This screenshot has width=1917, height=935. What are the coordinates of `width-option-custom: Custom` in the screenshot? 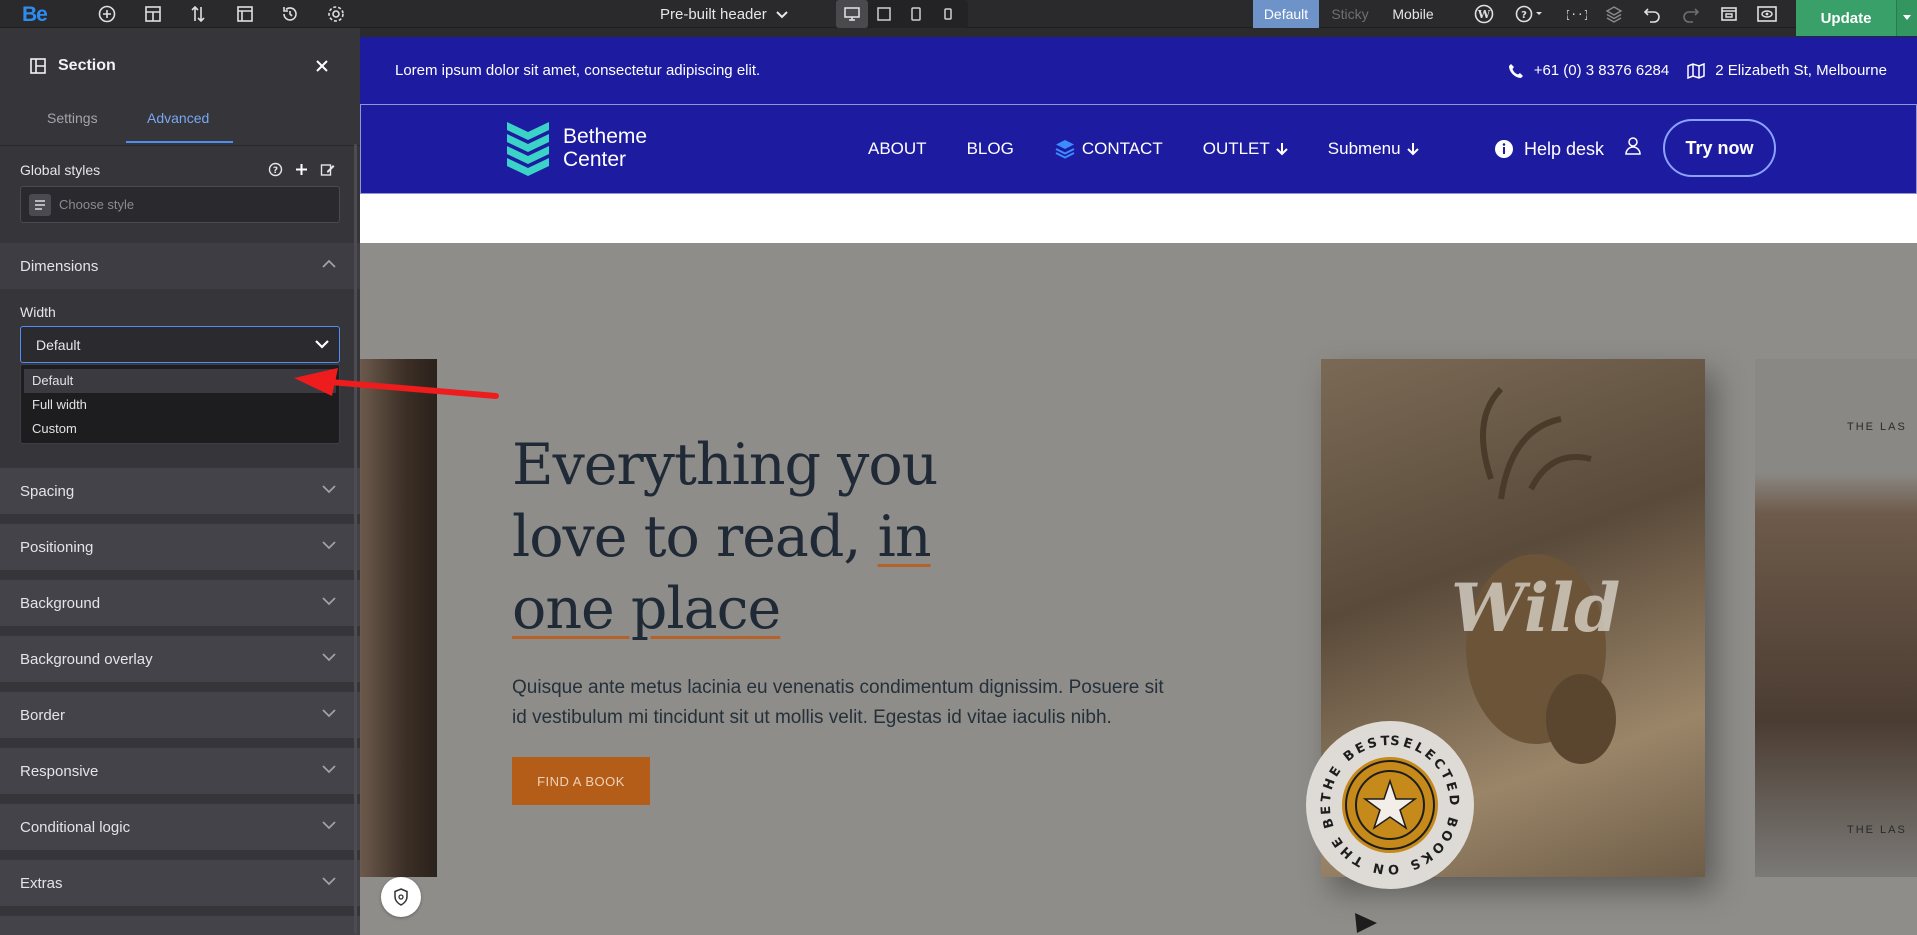 It's located at (180, 429).